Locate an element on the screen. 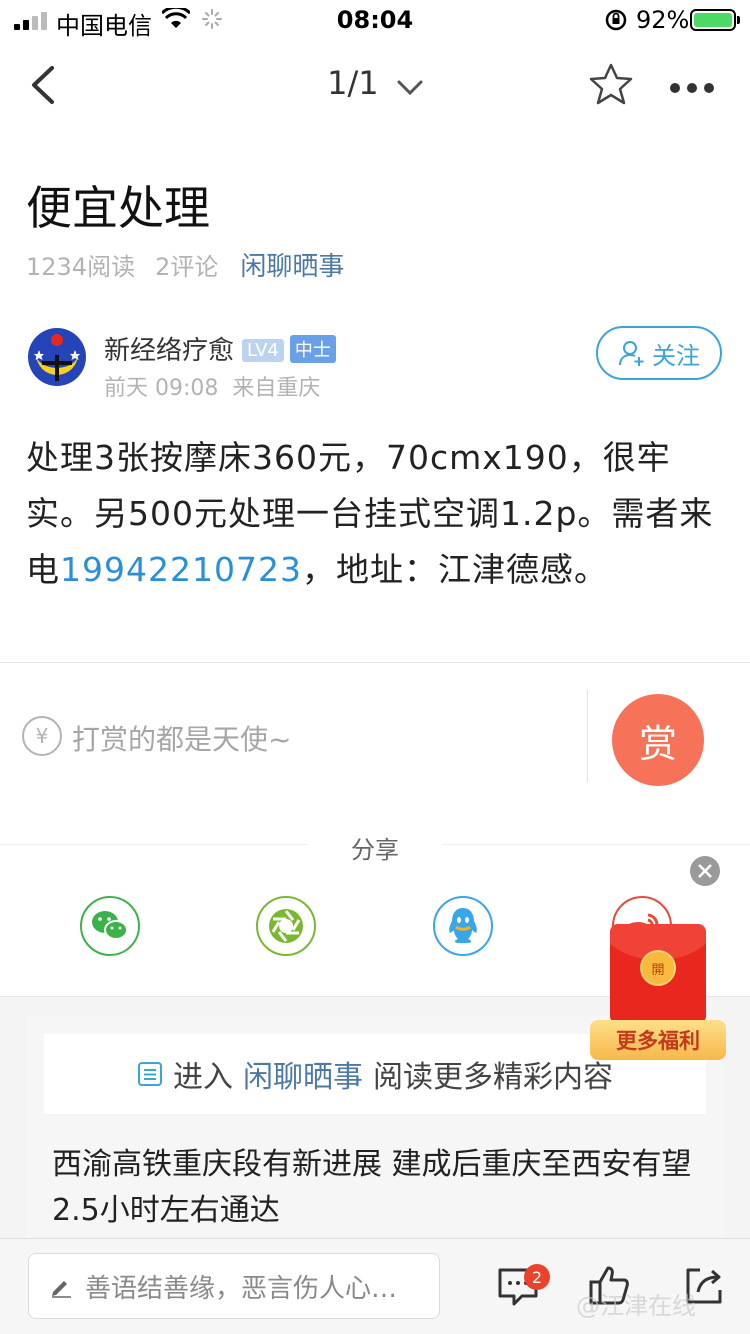 This screenshot has height=1334, width=750. divider is located at coordinates (375, 662).